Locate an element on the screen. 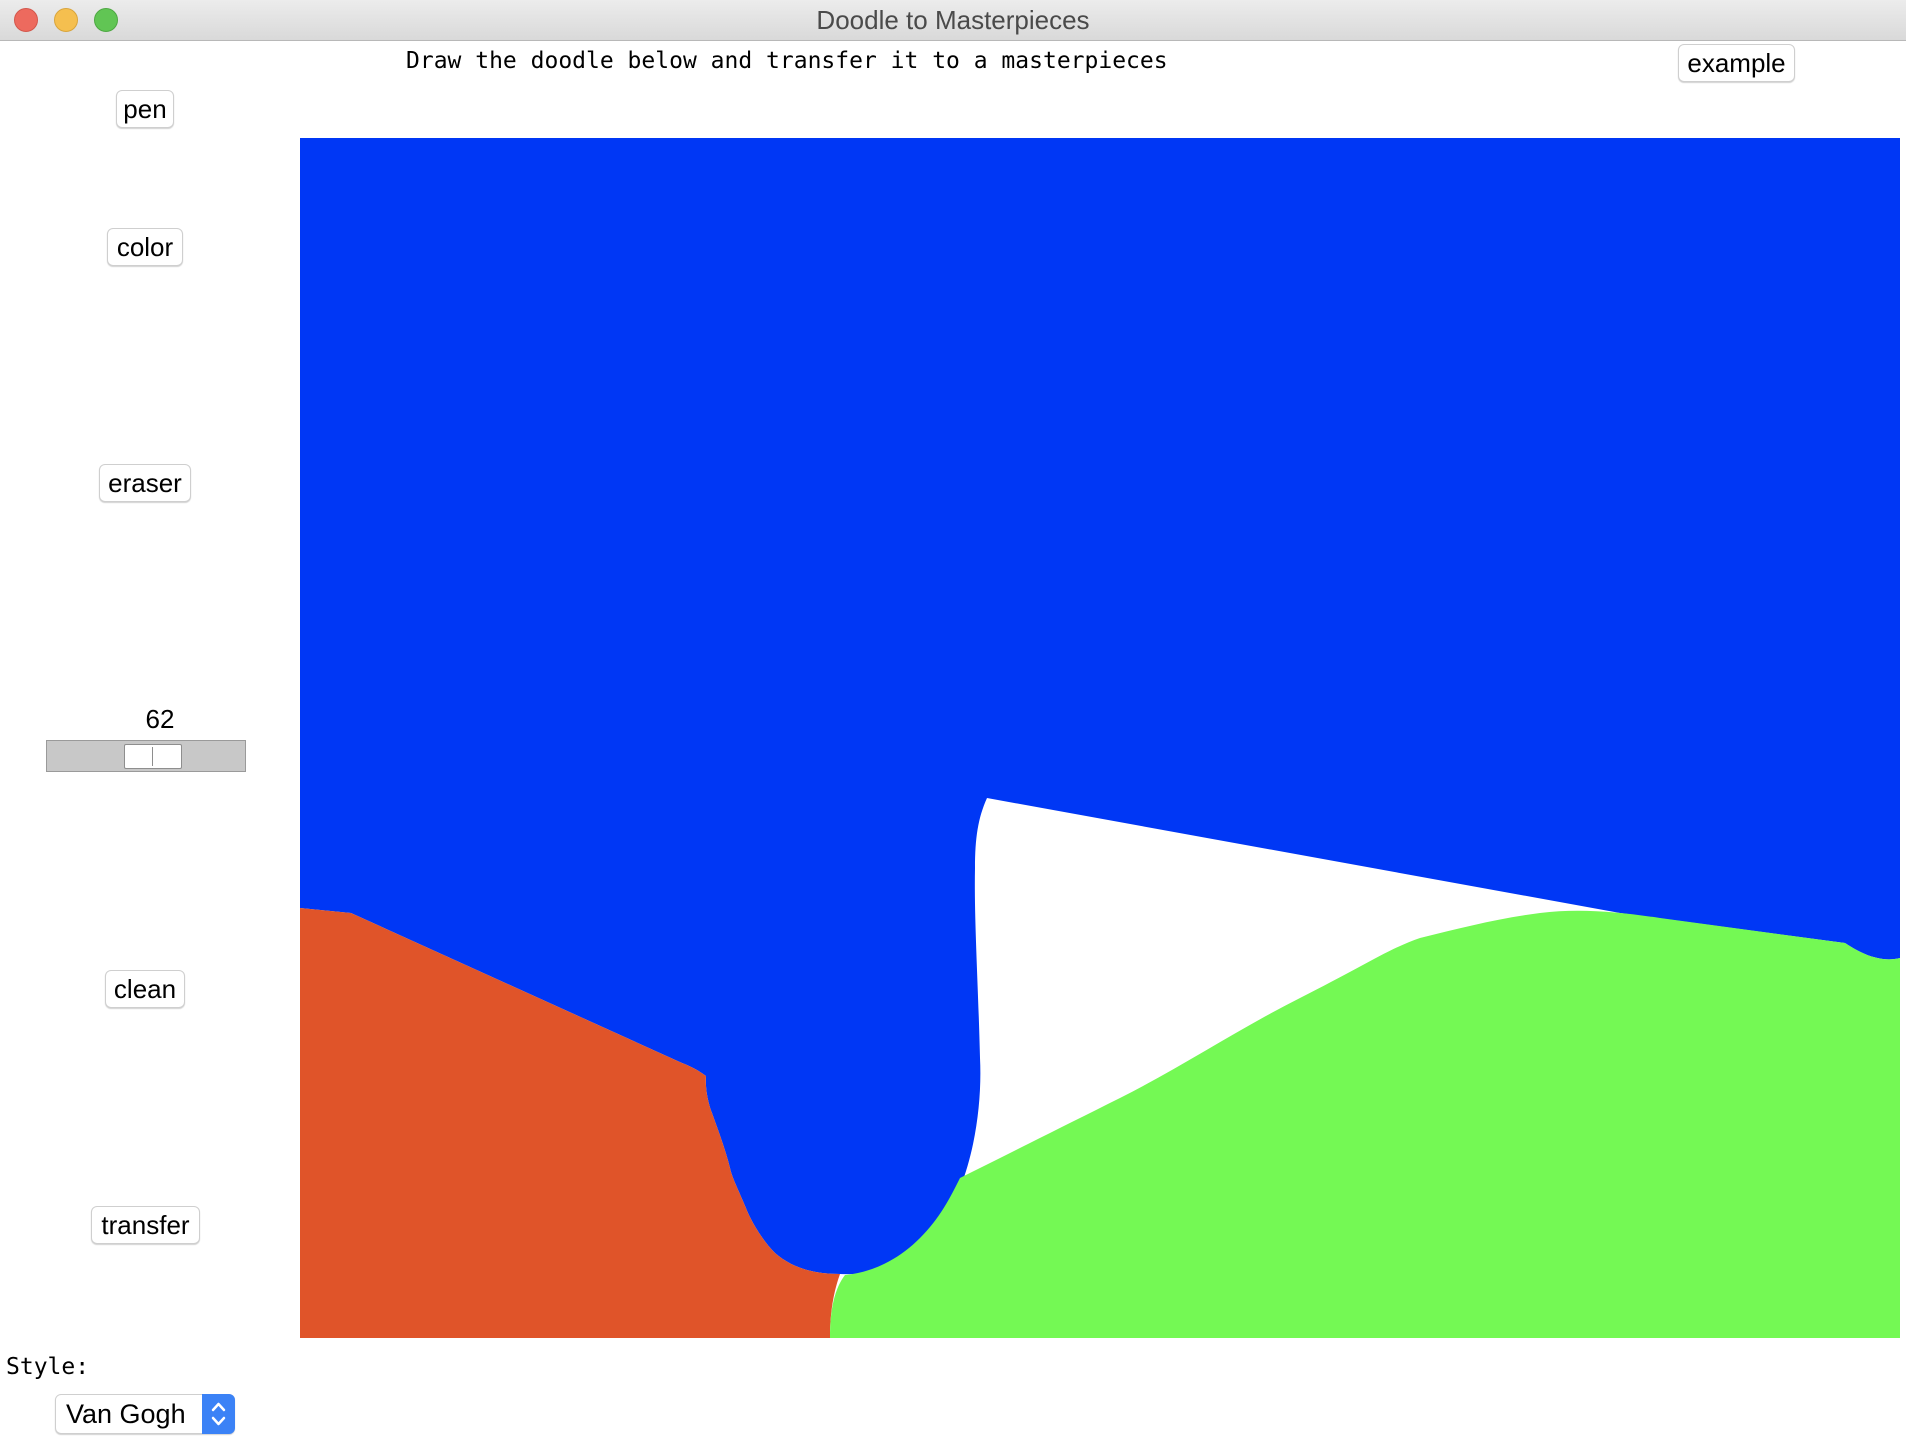  title-bar: Doodle to Masterpieces is located at coordinates (953, 20).